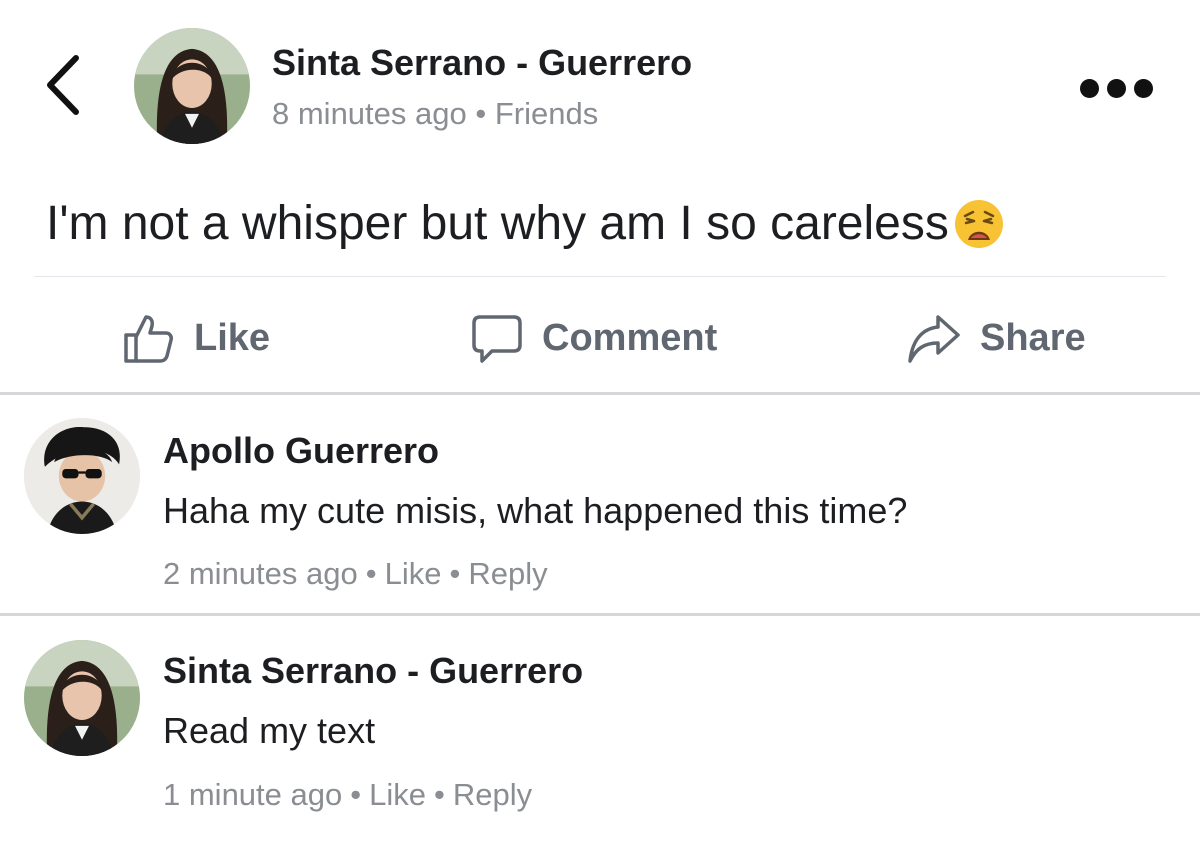  I want to click on post-meta: 8 minutes ago • Friends, so click(435, 114).